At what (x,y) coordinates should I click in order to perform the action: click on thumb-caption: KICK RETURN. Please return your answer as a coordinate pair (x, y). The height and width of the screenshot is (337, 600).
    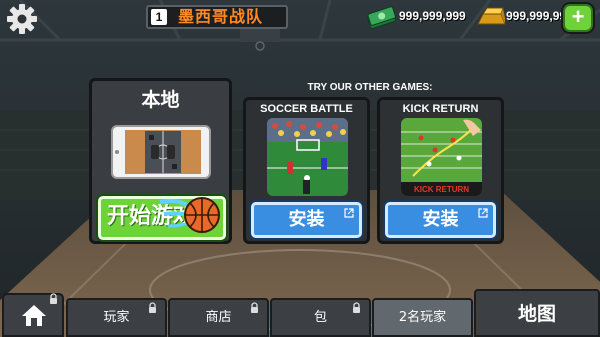
    Looking at the image, I should click on (441, 189).